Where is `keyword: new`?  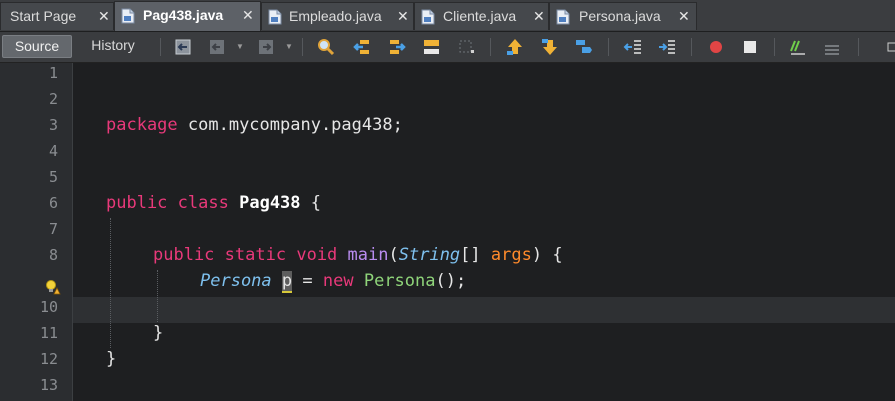 keyword: new is located at coordinates (338, 281).